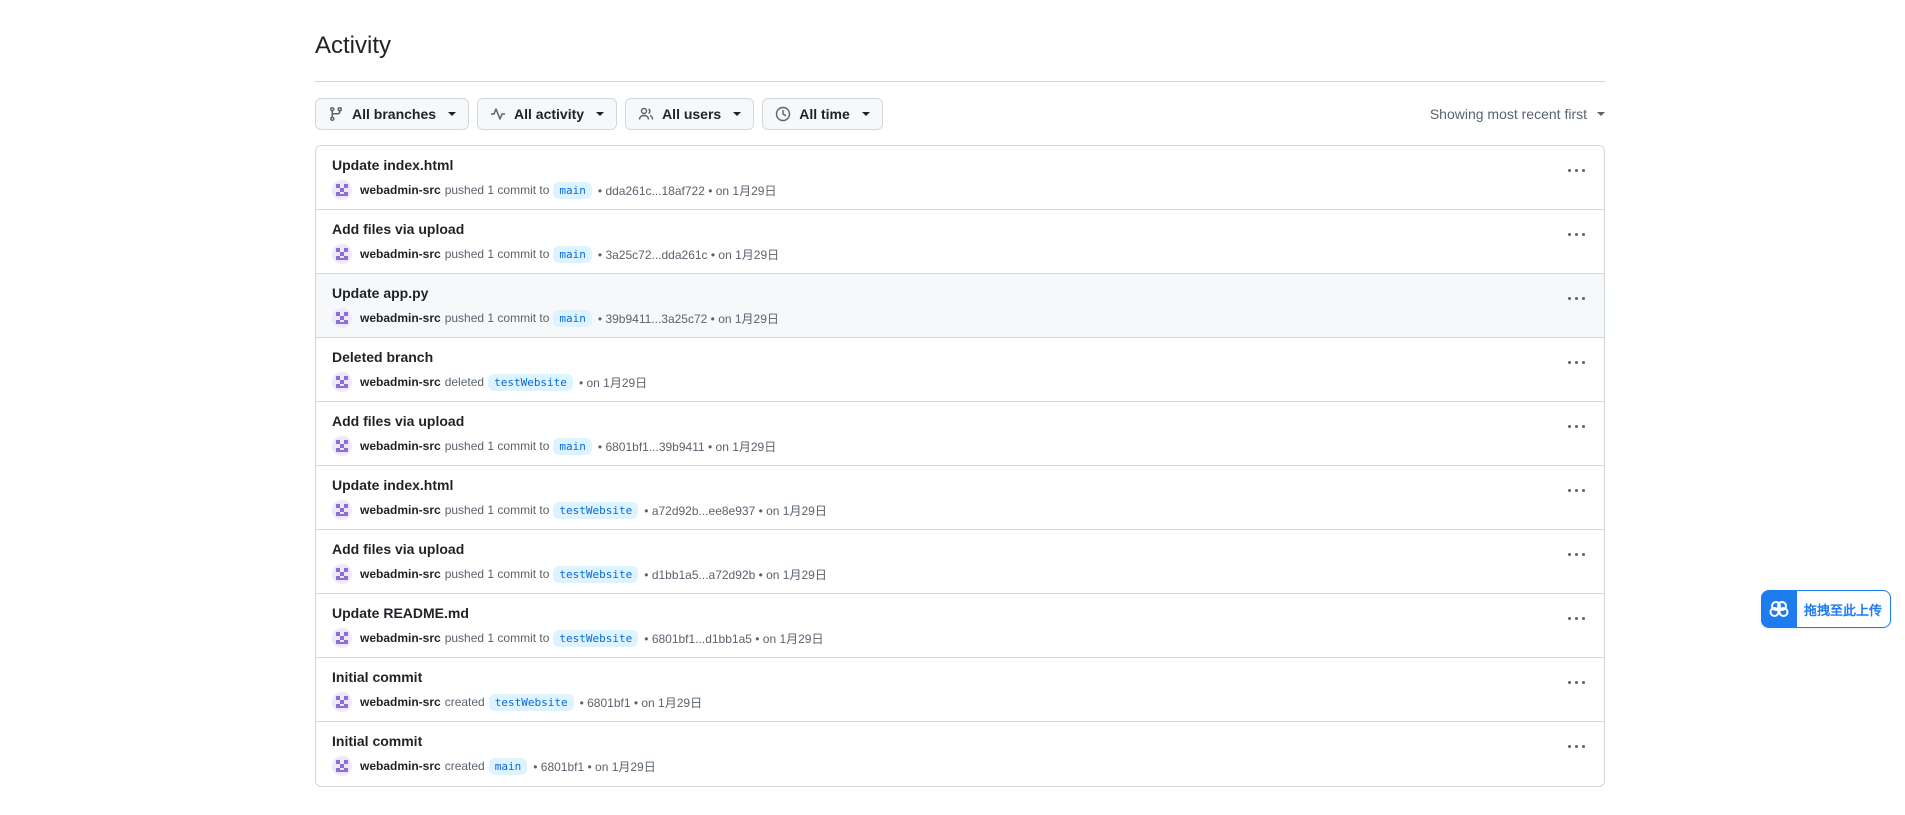 The height and width of the screenshot is (815, 1905). I want to click on time-filter-label: All time, so click(824, 114).